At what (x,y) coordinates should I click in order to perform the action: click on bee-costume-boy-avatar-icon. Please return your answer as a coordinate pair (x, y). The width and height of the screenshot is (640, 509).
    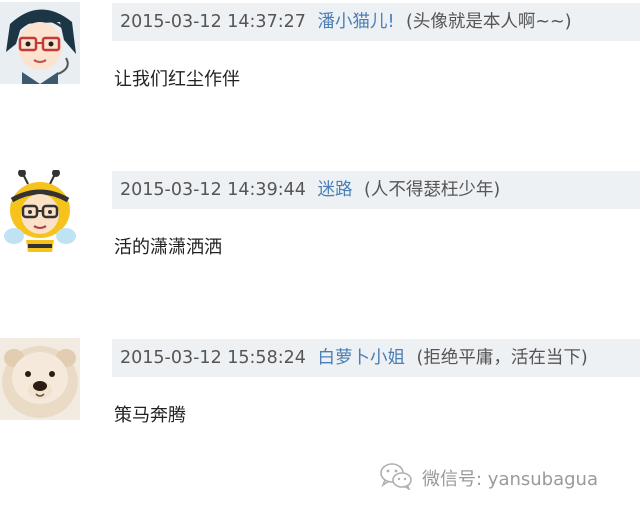
    Looking at the image, I should click on (40, 211).